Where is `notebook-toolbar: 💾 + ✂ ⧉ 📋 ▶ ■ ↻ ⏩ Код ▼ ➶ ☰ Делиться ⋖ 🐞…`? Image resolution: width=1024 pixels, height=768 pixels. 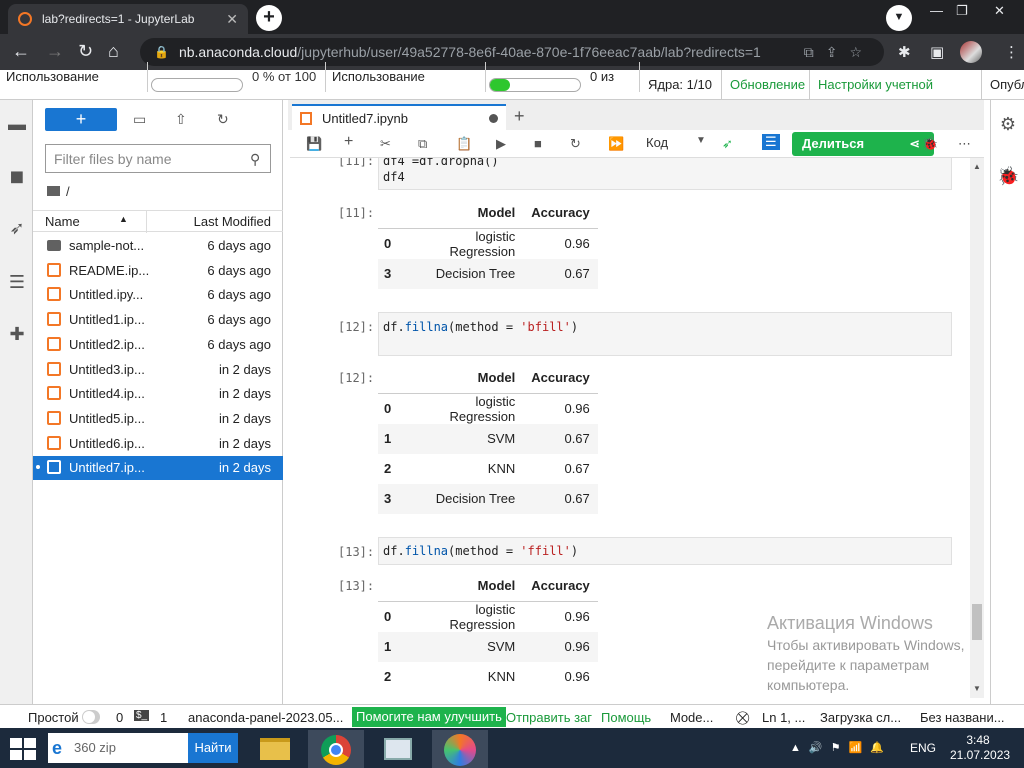 notebook-toolbar: 💾 + ✂ ⧉ 📋 ▶ ■ ↻ ⏩ Код ▼ ➶ ☰ Делиться ⋖ 🐞… is located at coordinates (637, 144).